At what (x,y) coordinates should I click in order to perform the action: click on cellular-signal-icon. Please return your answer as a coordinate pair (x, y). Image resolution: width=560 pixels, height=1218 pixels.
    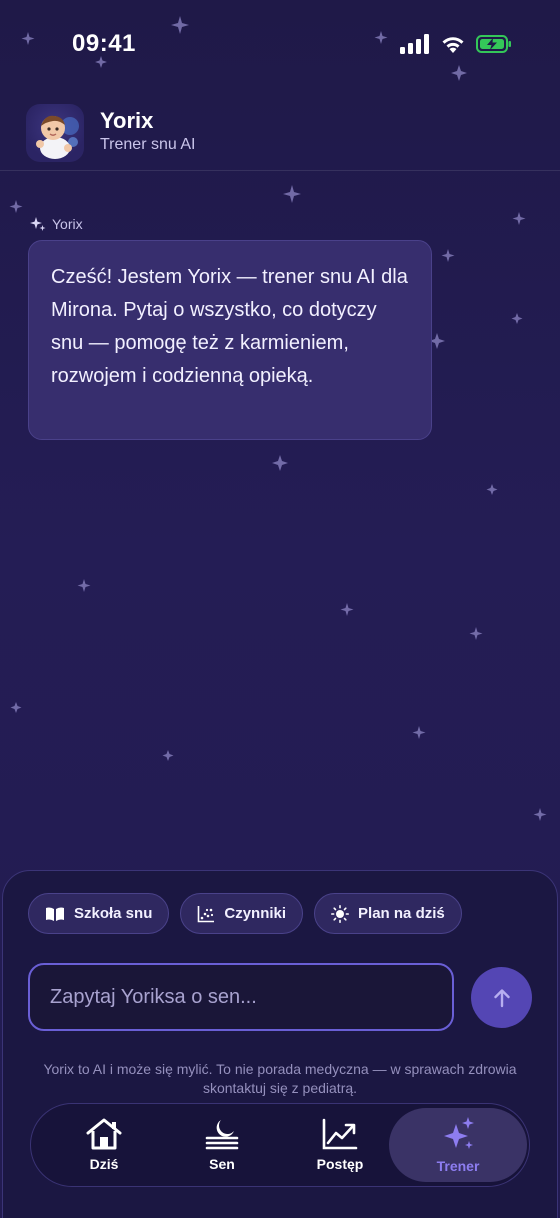
    Looking at the image, I should click on (414, 44).